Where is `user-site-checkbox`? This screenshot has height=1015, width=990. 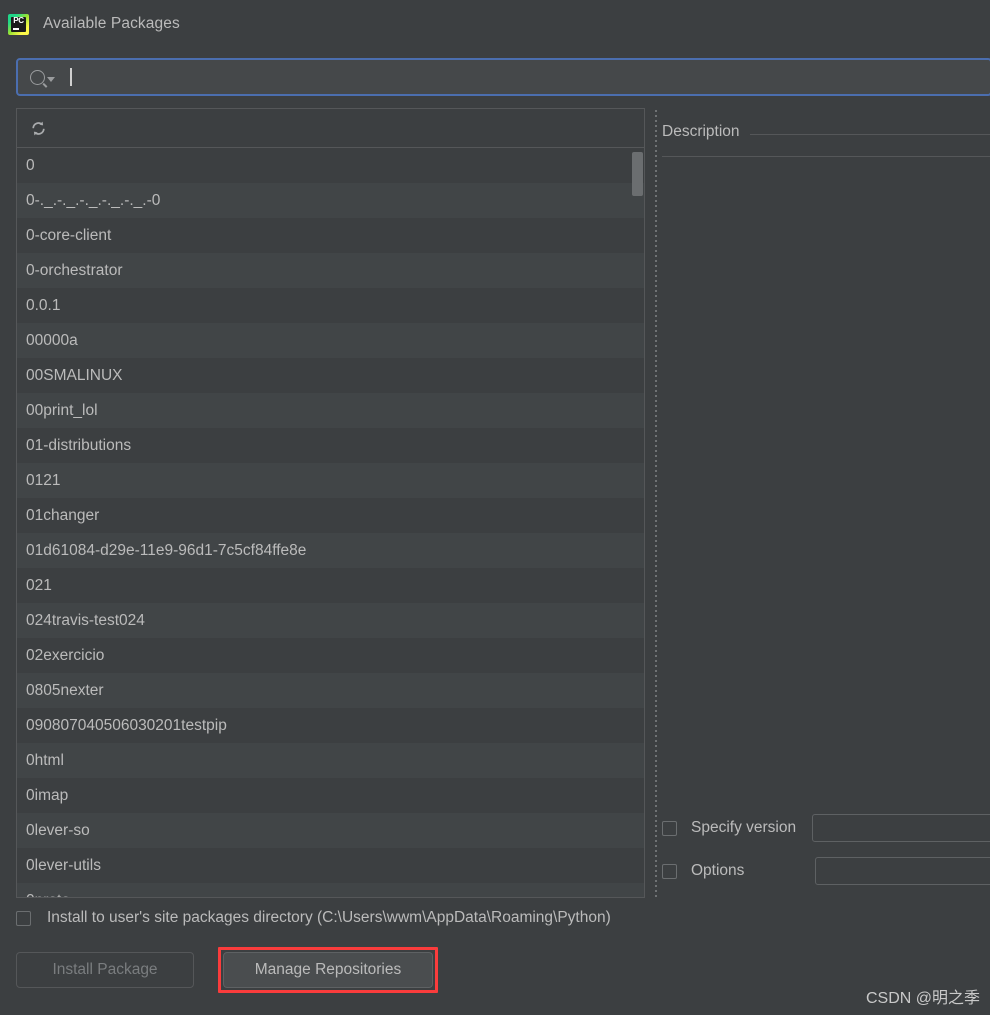
user-site-checkbox is located at coordinates (23, 918).